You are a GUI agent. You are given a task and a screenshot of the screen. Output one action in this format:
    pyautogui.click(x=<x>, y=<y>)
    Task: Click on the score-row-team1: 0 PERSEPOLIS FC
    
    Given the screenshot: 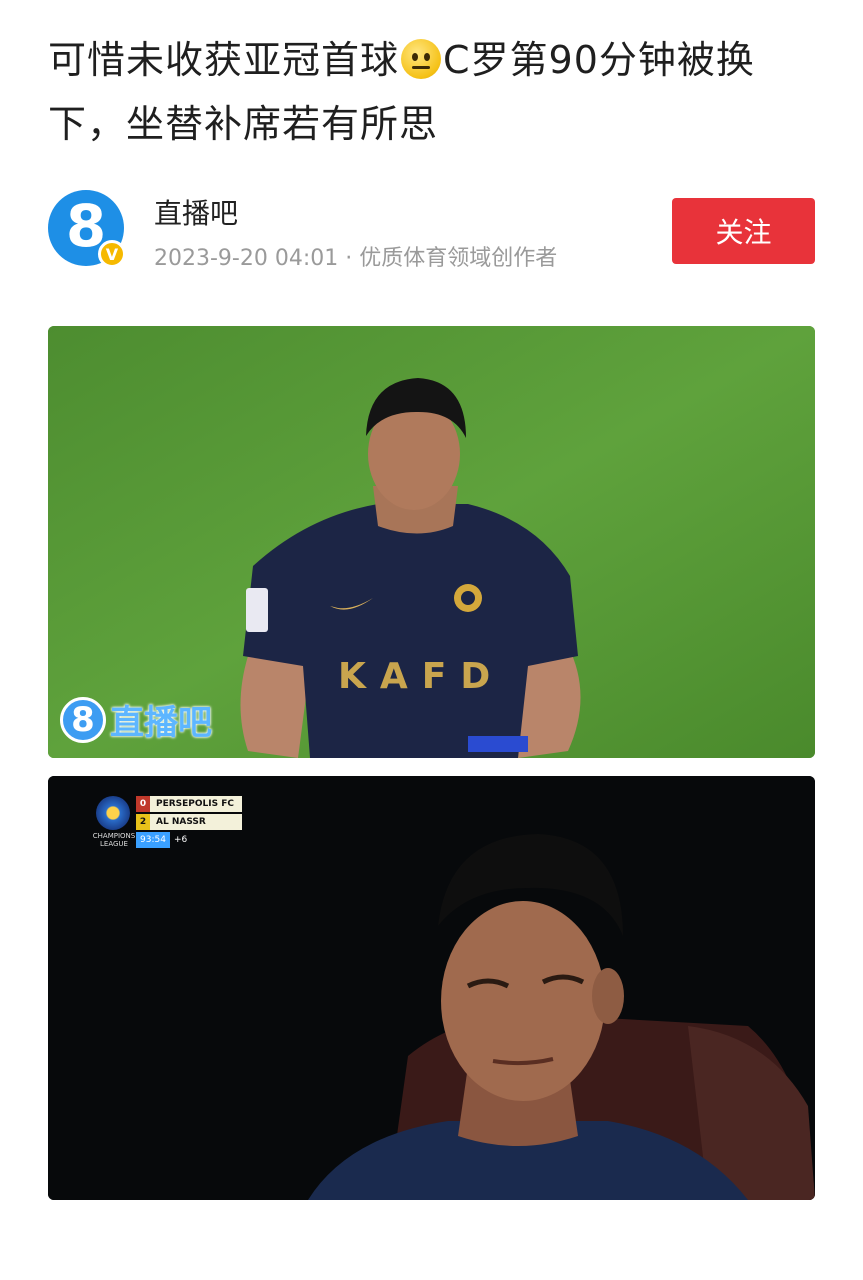 What is the action you would take?
    pyautogui.click(x=189, y=804)
    